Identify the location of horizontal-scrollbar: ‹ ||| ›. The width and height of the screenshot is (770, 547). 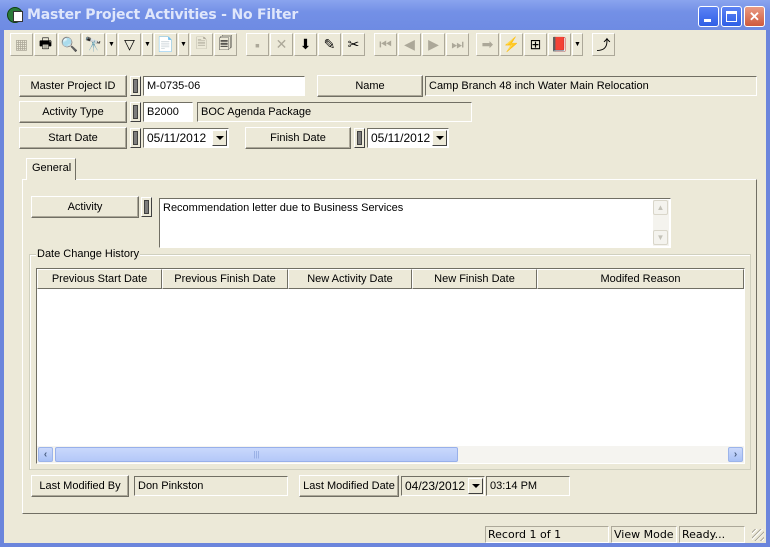
(390, 454).